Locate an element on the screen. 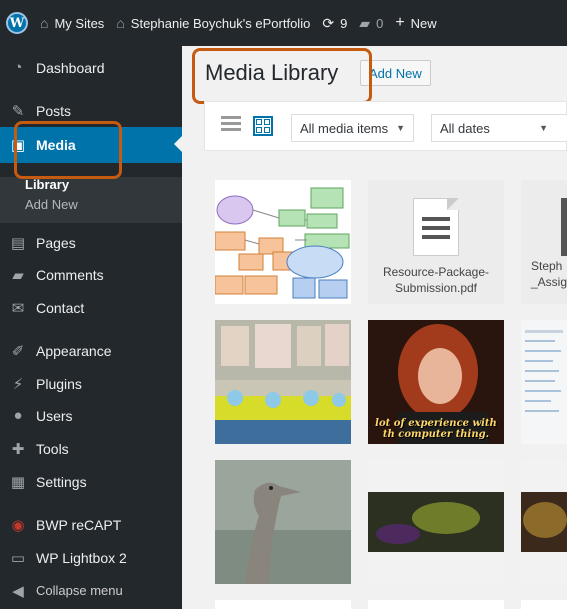 The width and height of the screenshot is (567, 609). yarn-colorful-thumbnail is located at coordinates (544, 522).